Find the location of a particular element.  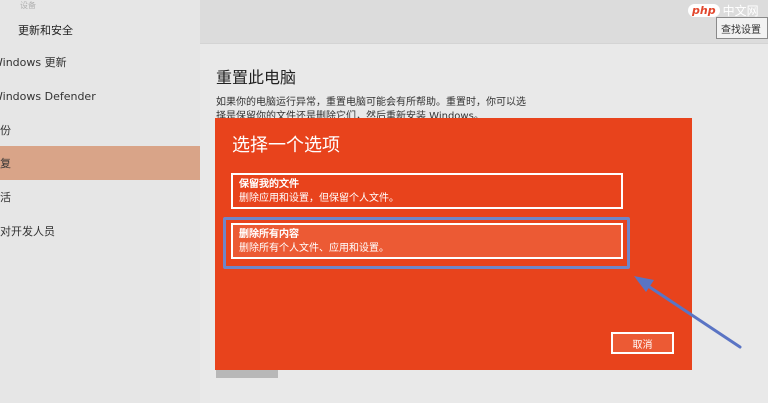

sidebar-item-activation: 激活 is located at coordinates (100, 197).